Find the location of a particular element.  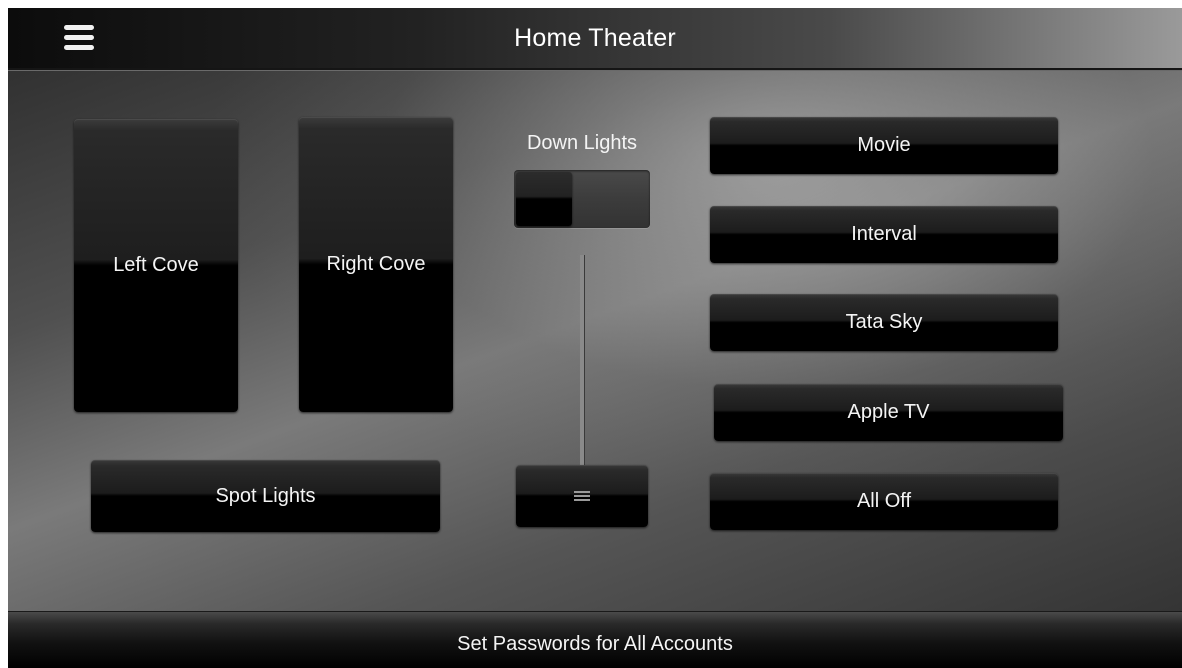

down-lights-slider-thumb is located at coordinates (582, 496).